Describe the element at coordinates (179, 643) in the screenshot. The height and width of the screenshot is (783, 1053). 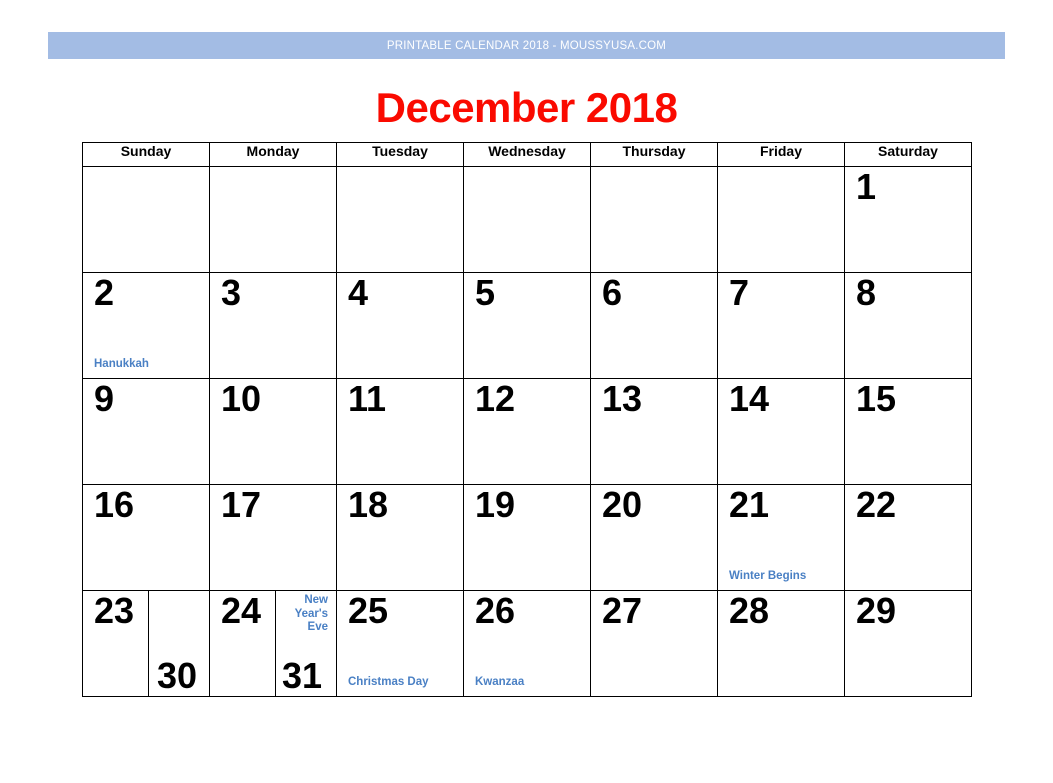
I see `day-cell-secondary: 30` at that location.